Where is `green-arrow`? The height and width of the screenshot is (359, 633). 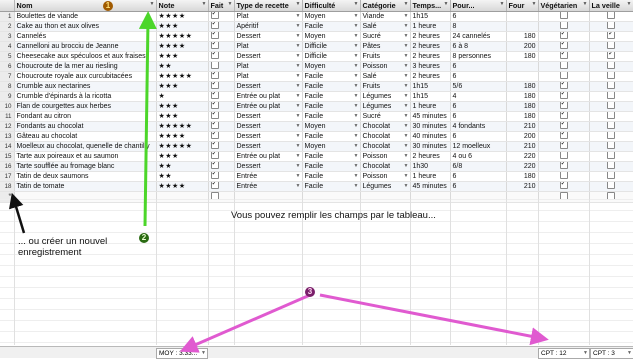
green-arrow is located at coordinates (147, 119).